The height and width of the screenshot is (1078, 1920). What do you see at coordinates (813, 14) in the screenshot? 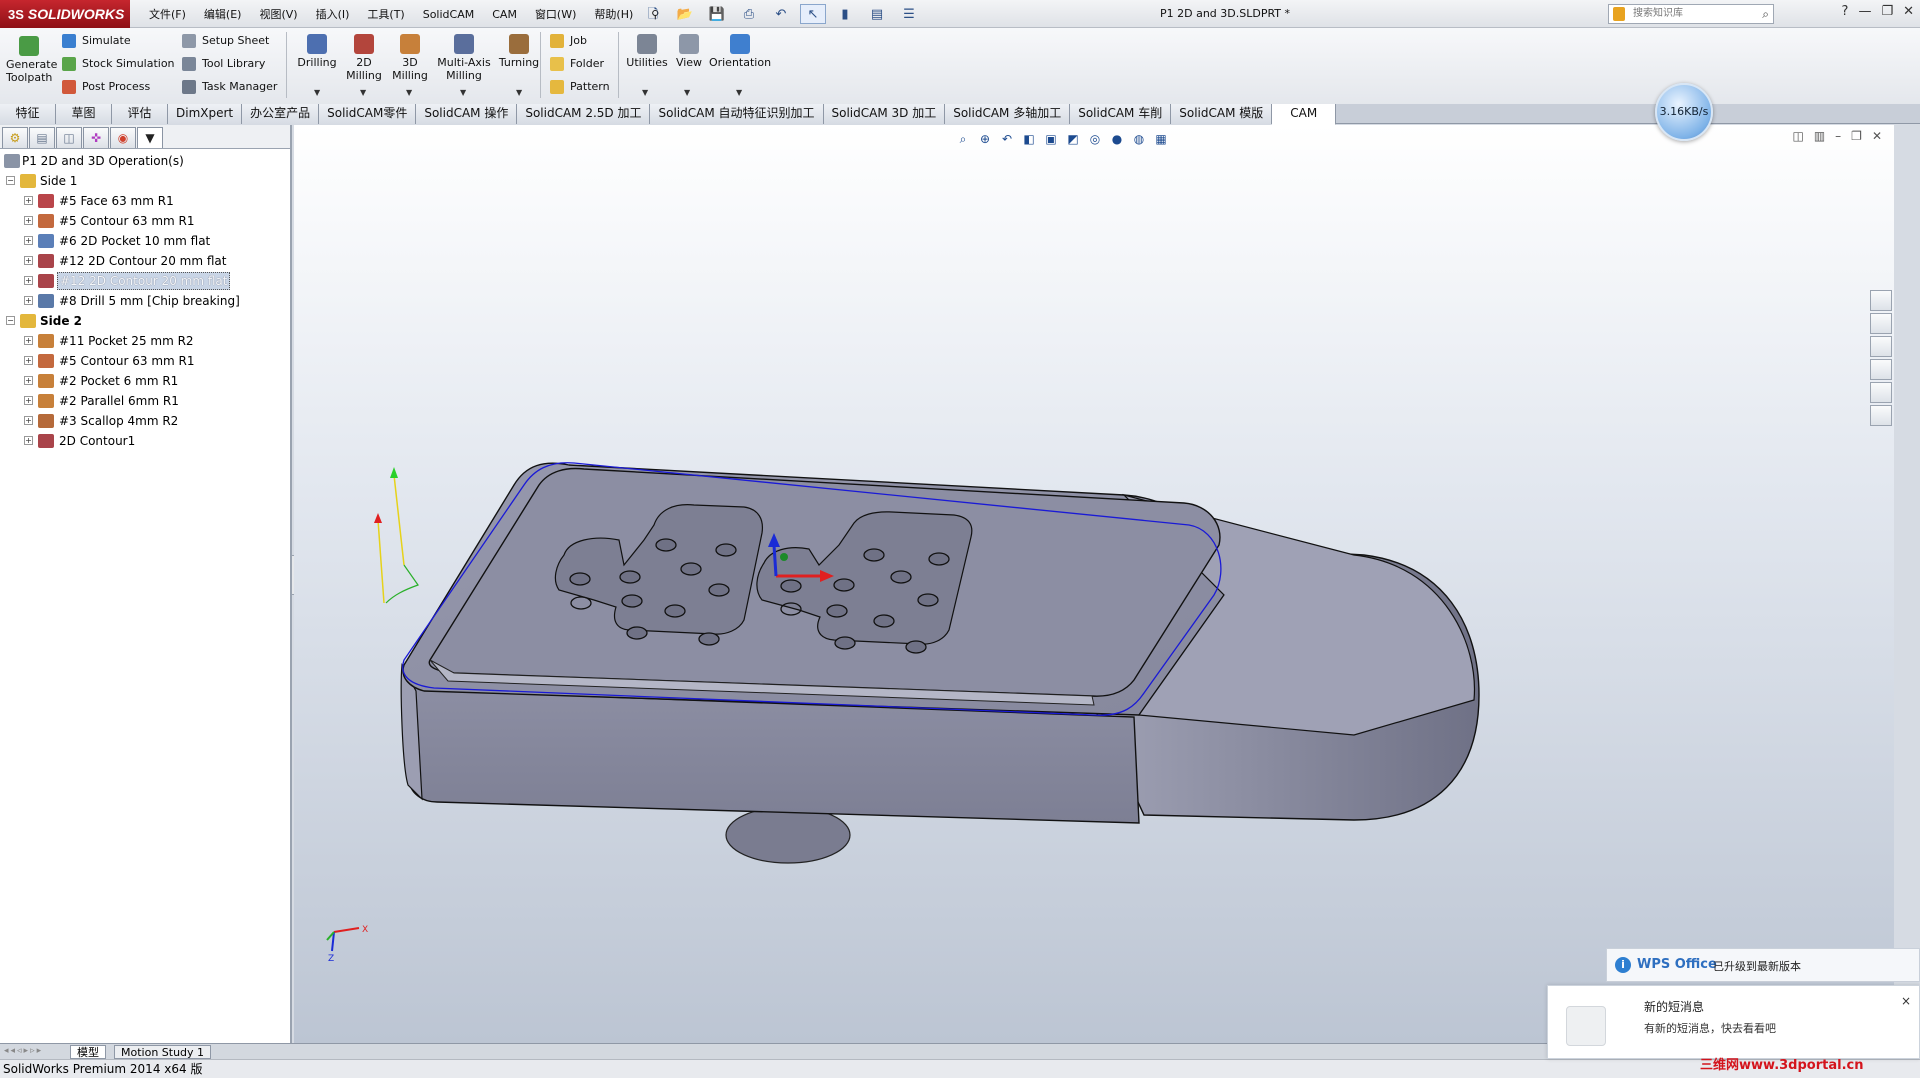
I see `select-pointer-icon: ↖` at bounding box center [813, 14].